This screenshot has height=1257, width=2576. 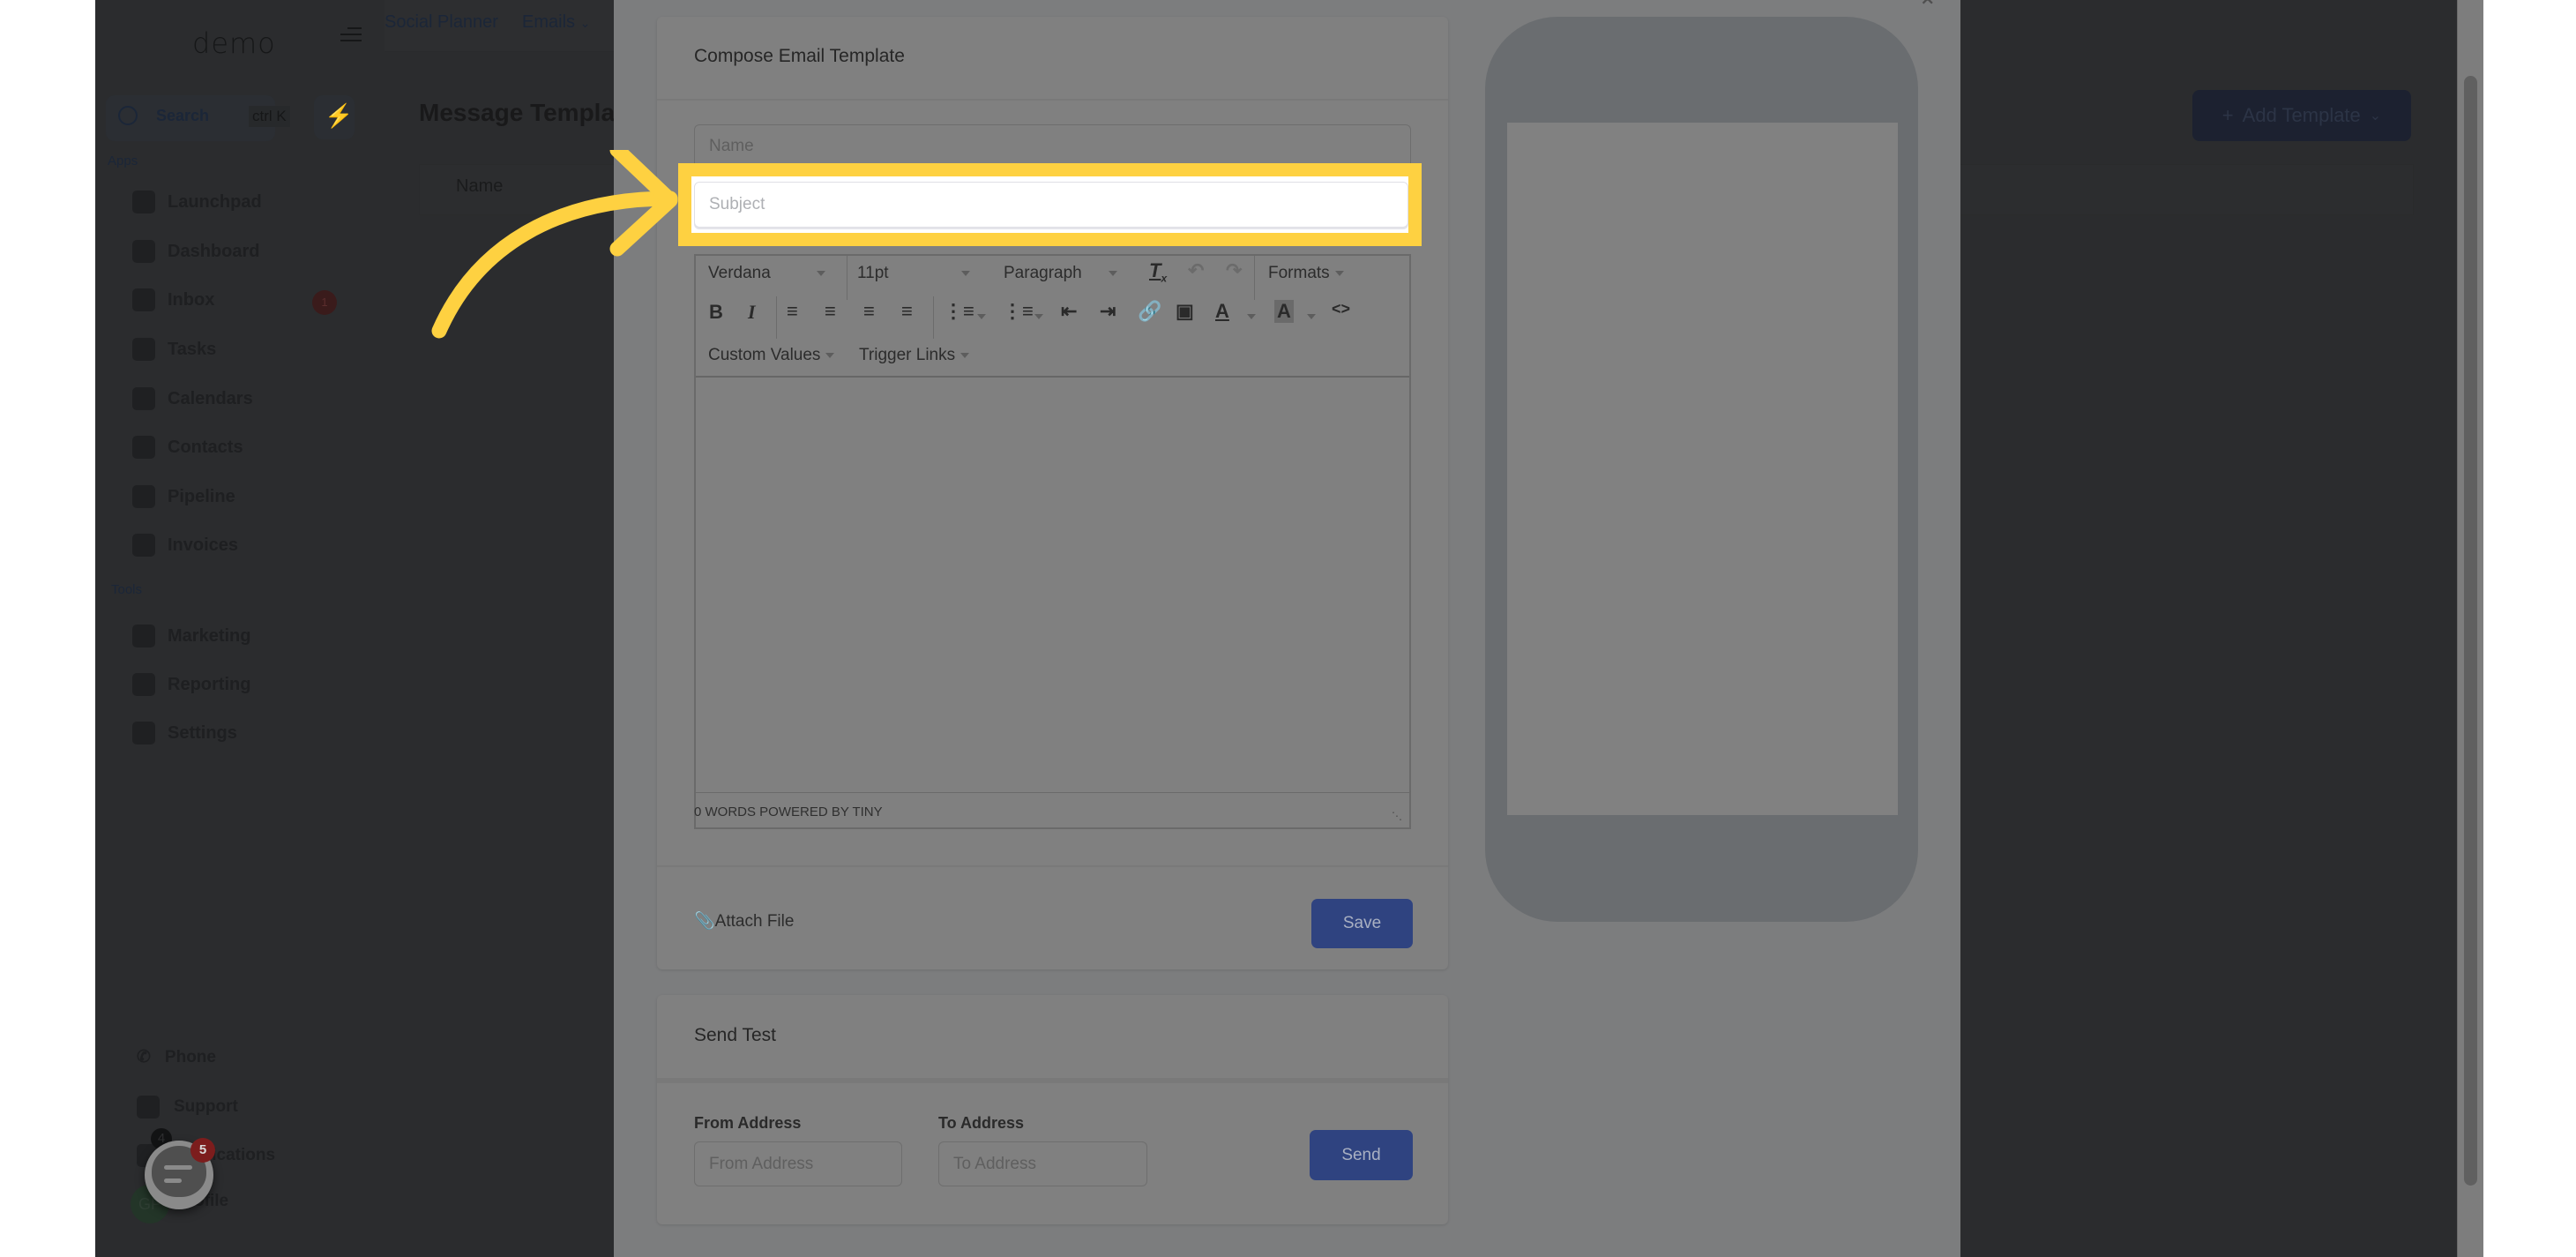 What do you see at coordinates (869, 311) in the screenshot?
I see `align-right-icon: ≡` at bounding box center [869, 311].